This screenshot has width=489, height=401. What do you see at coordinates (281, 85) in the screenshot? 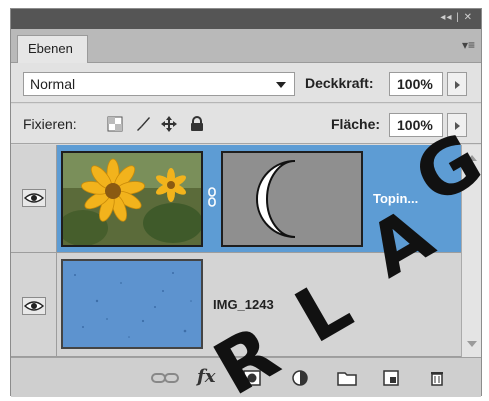
I see `chevron-down-icon` at bounding box center [281, 85].